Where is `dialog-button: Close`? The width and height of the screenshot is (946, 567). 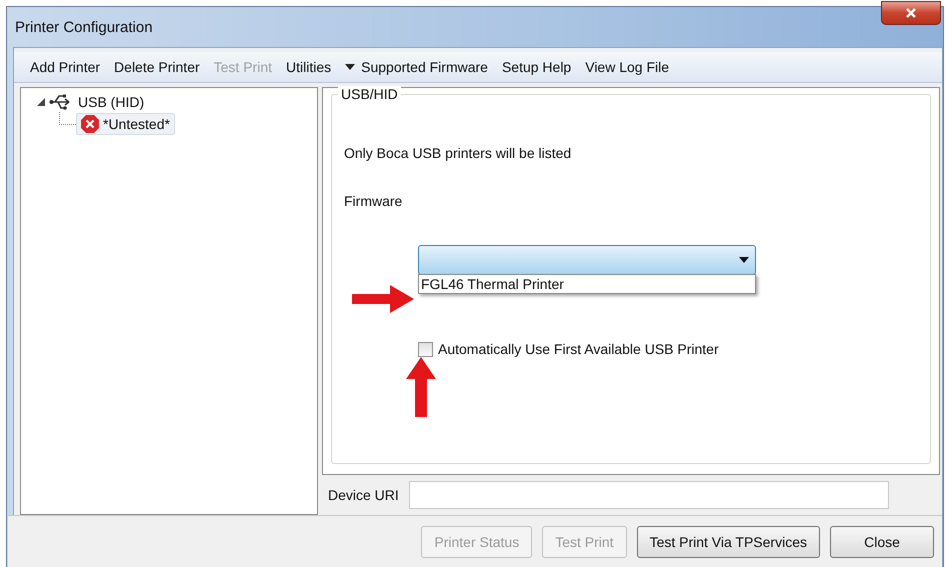
dialog-button: Close is located at coordinates (882, 542).